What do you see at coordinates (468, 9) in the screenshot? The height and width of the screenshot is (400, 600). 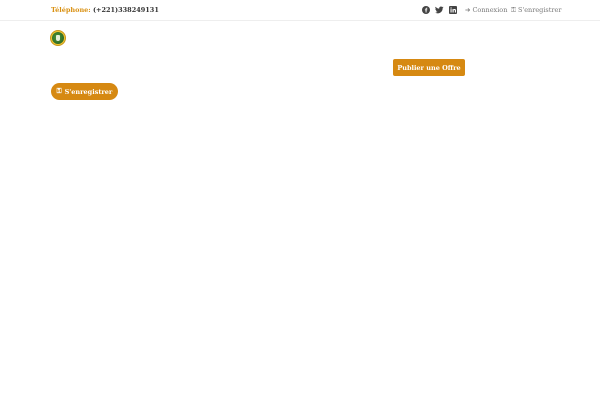 I see `sign-in-icon: ➔` at bounding box center [468, 9].